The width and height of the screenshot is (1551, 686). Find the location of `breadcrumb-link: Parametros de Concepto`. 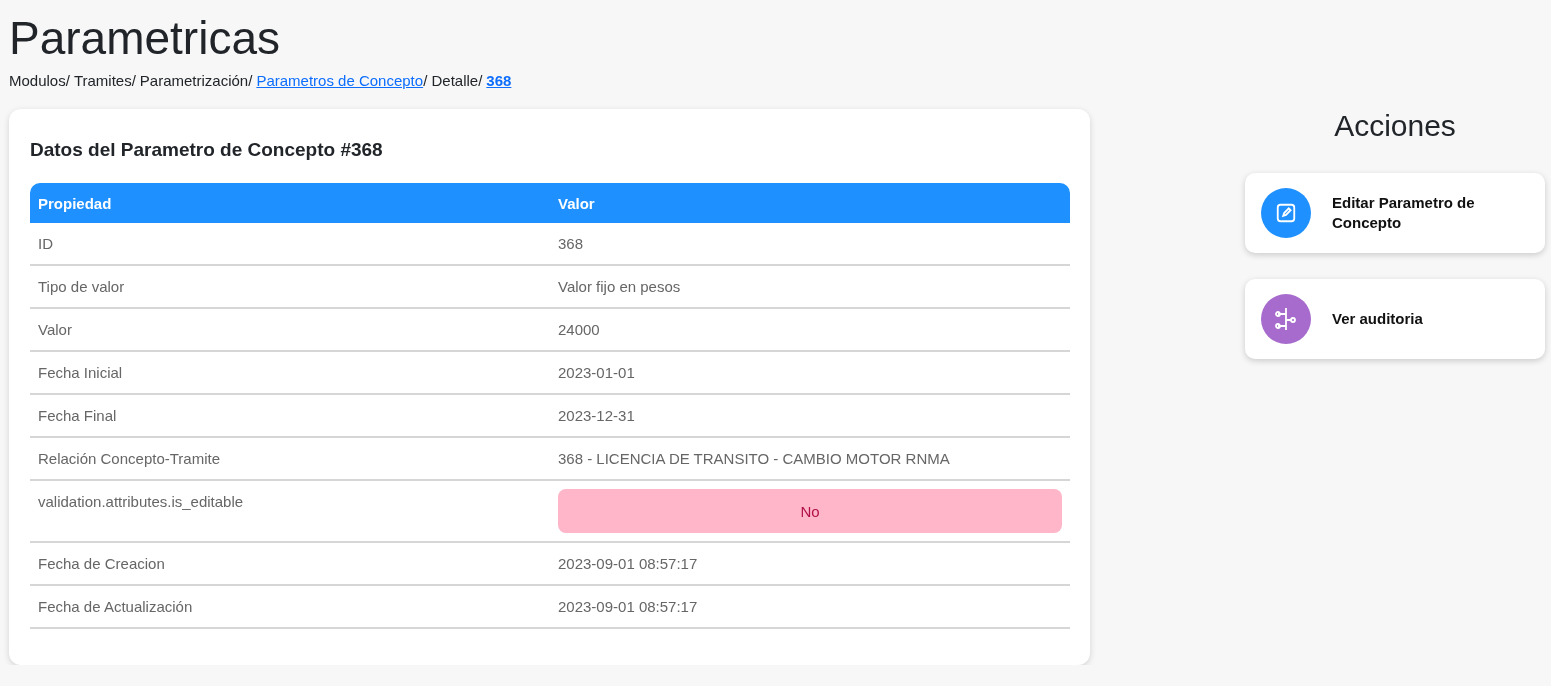

breadcrumb-link: Parametros de Concepto is located at coordinates (340, 80).